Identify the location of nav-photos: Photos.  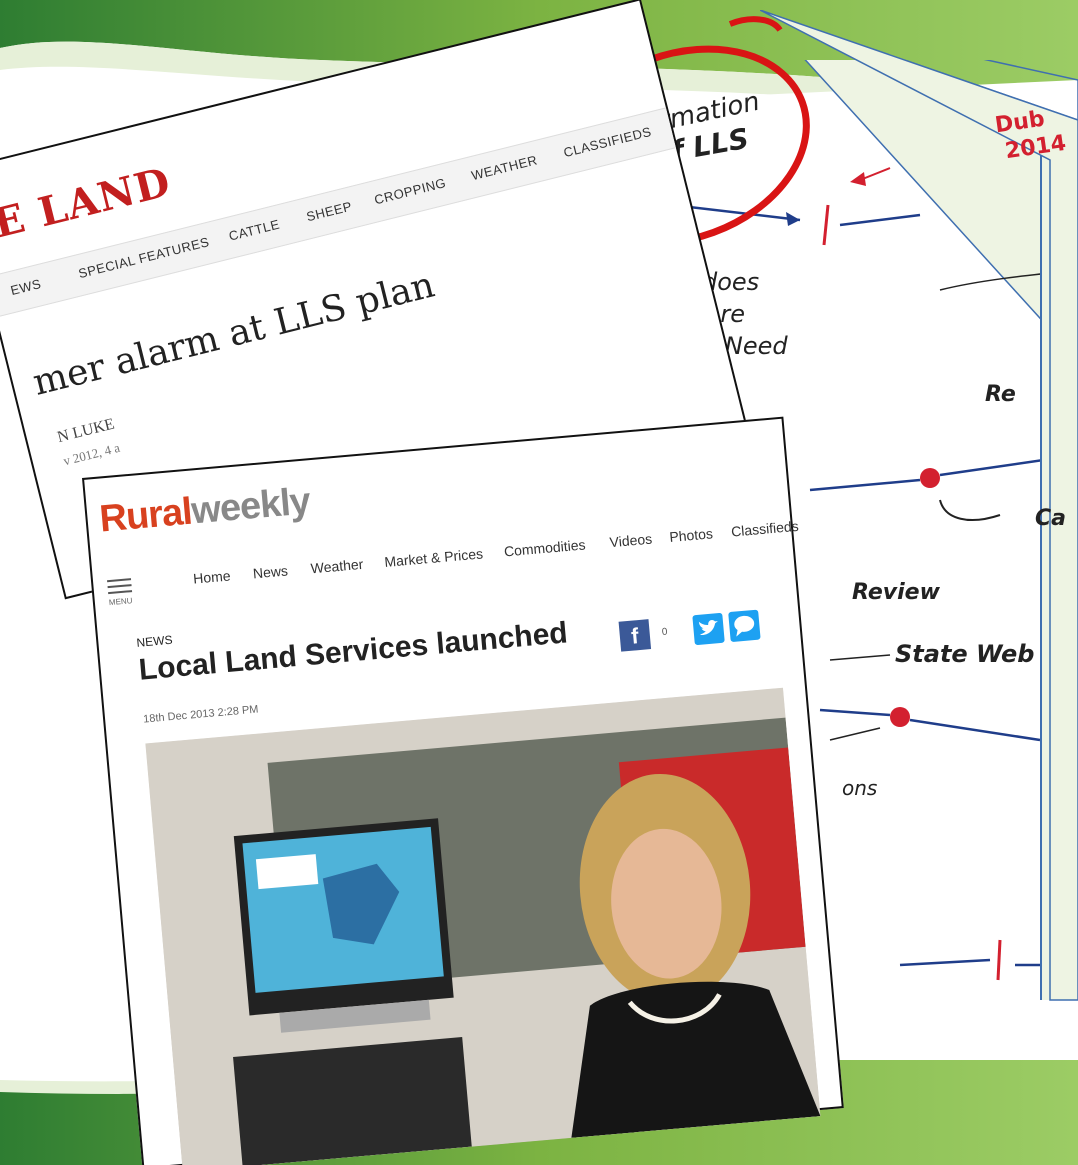
(691, 535).